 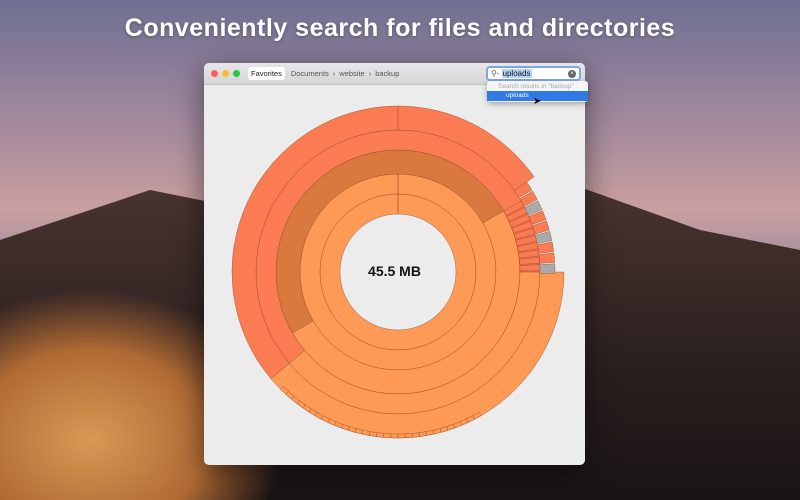 I want to click on clear-search-icon: ×, so click(x=572, y=73).